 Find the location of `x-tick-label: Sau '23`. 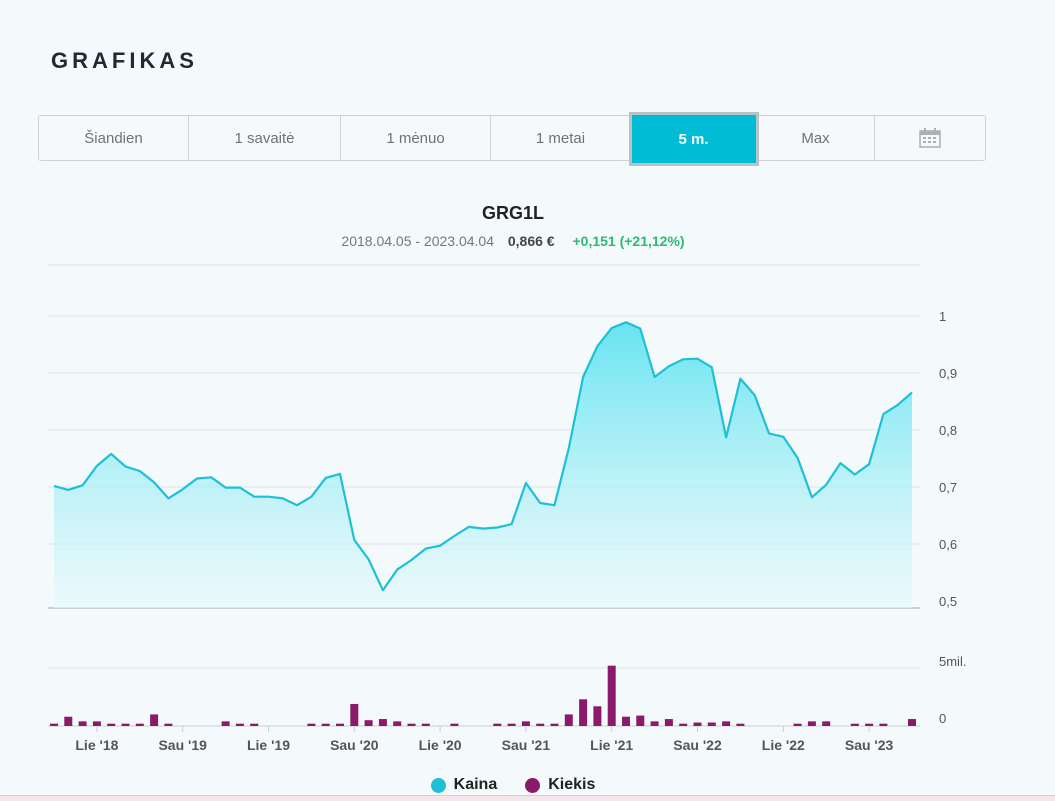

x-tick-label: Sau '23 is located at coordinates (869, 745).